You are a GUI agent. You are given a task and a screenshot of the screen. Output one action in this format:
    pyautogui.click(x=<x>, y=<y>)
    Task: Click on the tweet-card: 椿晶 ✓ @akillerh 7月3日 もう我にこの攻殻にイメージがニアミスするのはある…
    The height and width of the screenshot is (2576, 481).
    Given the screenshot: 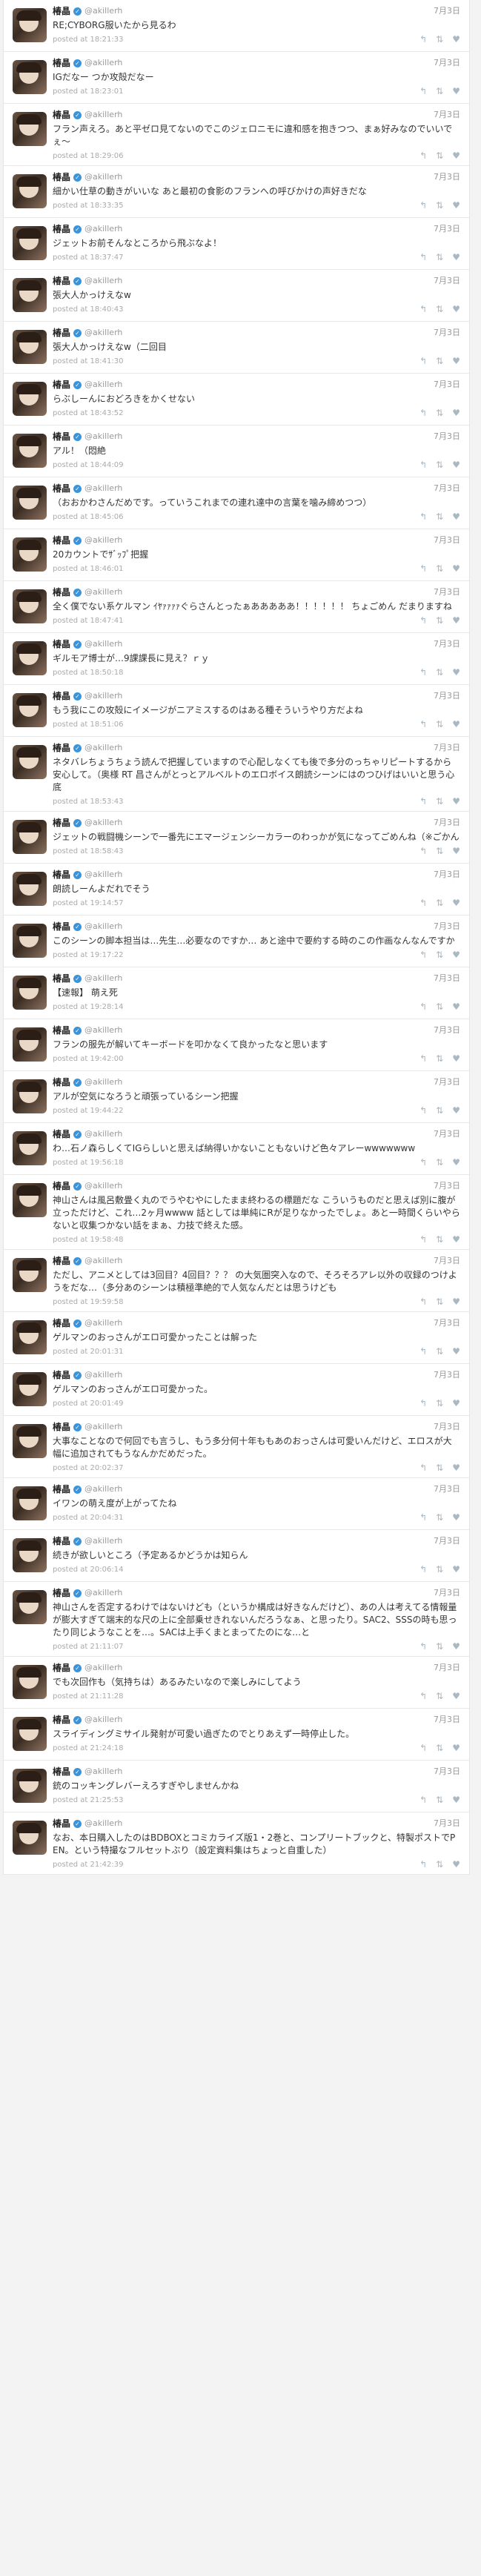 What is the action you would take?
    pyautogui.click(x=236, y=711)
    